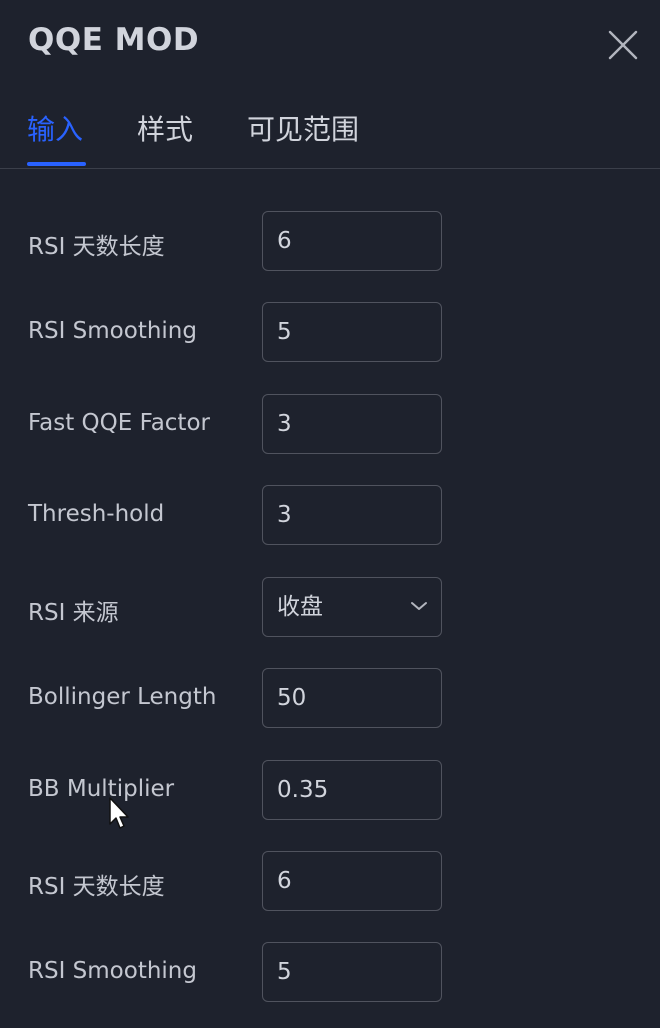  I want to click on bollinger-length-input: 50, so click(352, 698).